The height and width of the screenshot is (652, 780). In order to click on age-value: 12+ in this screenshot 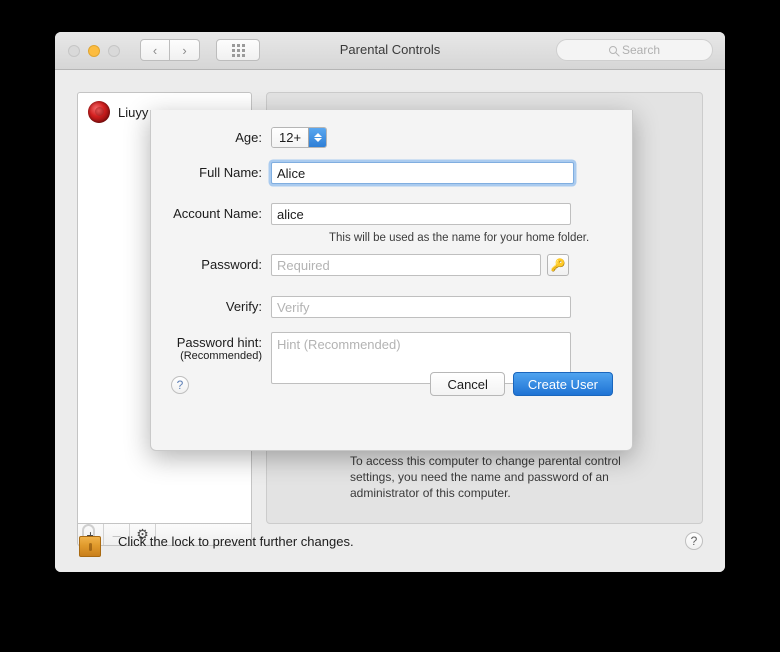, I will do `click(290, 137)`.